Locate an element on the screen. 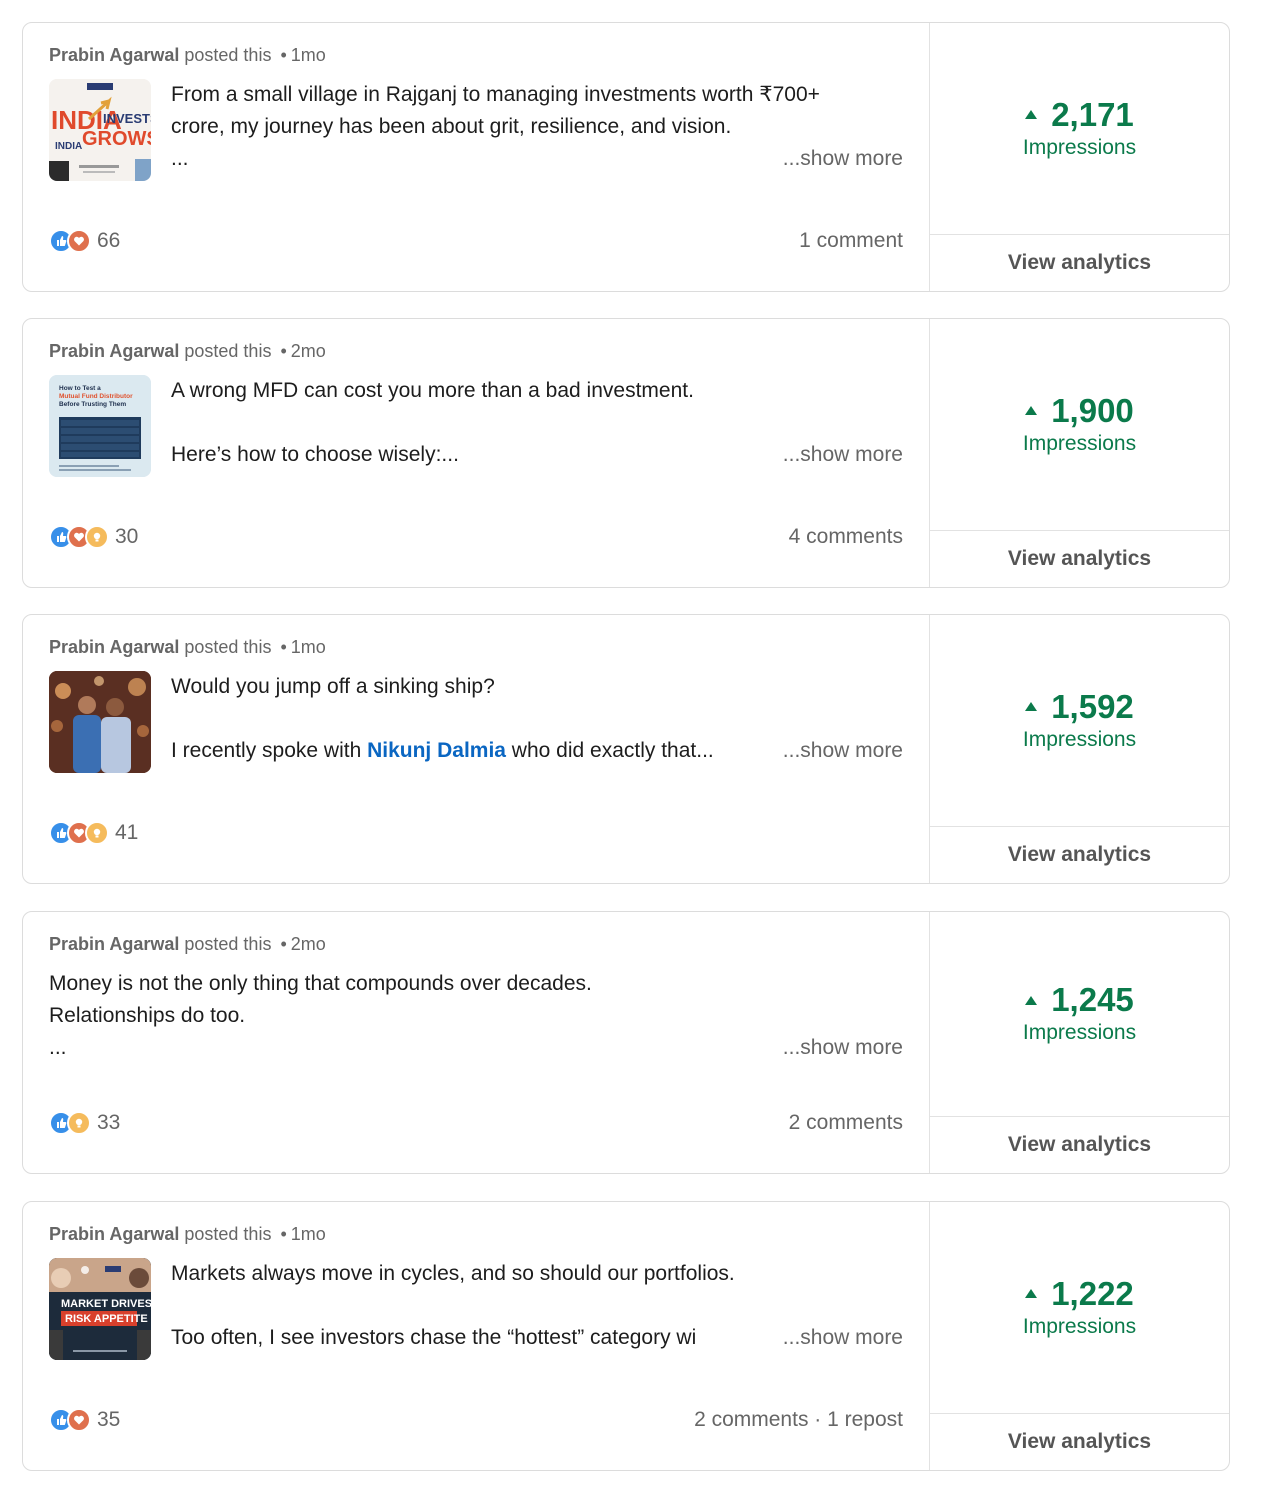  post-stats: 2,171 Impressions View analytics is located at coordinates (1079, 157).